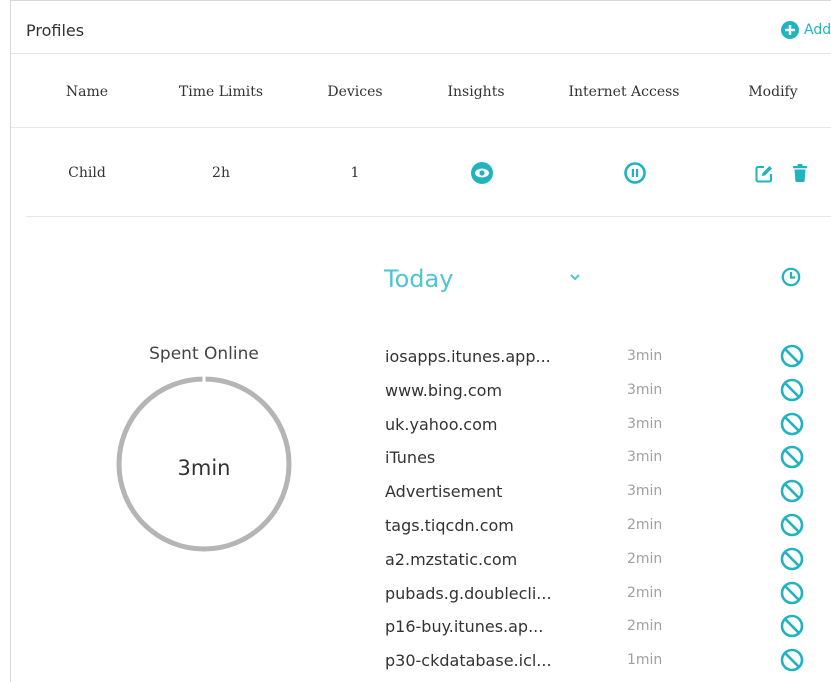  Describe the element at coordinates (418, 279) in the screenshot. I see `period-select: Today` at that location.